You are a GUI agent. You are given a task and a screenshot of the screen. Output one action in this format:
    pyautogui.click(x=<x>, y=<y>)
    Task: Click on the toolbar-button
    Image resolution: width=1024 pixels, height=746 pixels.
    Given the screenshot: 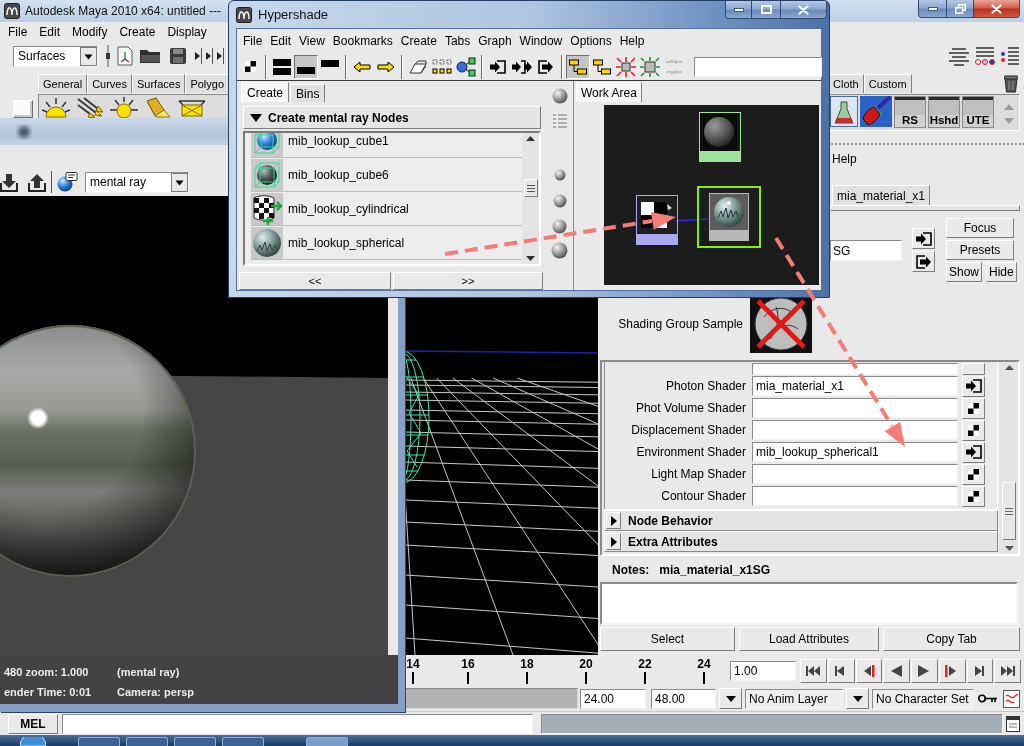 What is the action you would take?
    pyautogui.click(x=306, y=66)
    